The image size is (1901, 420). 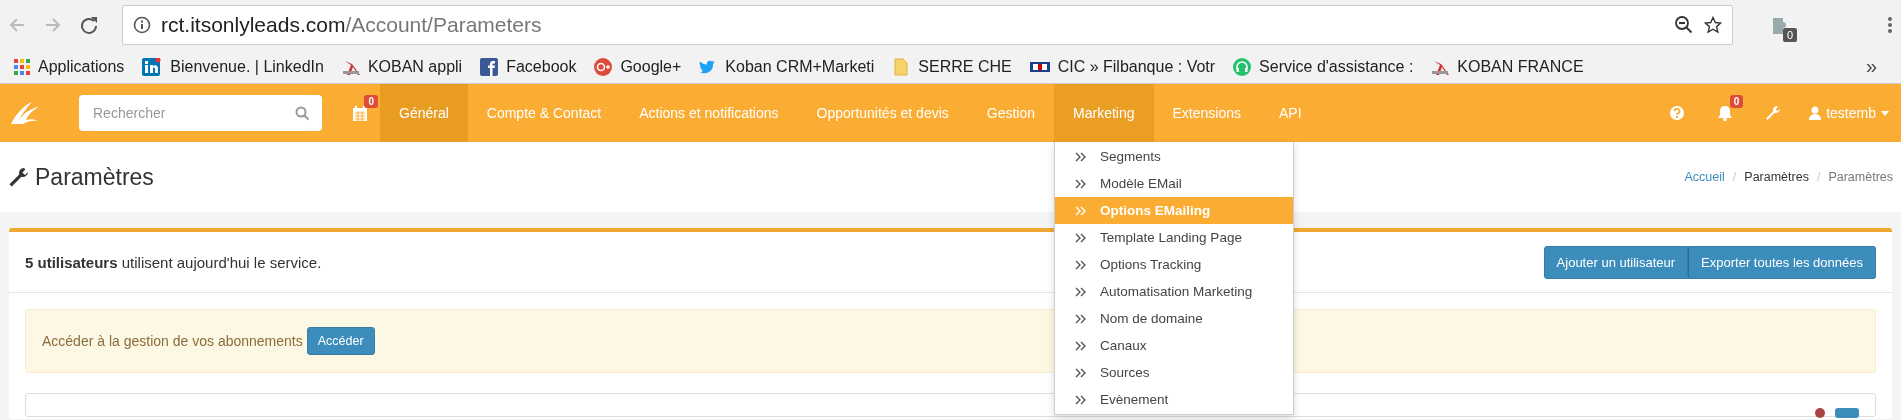 I want to click on address-bar: rct.itsonlyleads.com/Account/Parameters, so click(x=927, y=25).